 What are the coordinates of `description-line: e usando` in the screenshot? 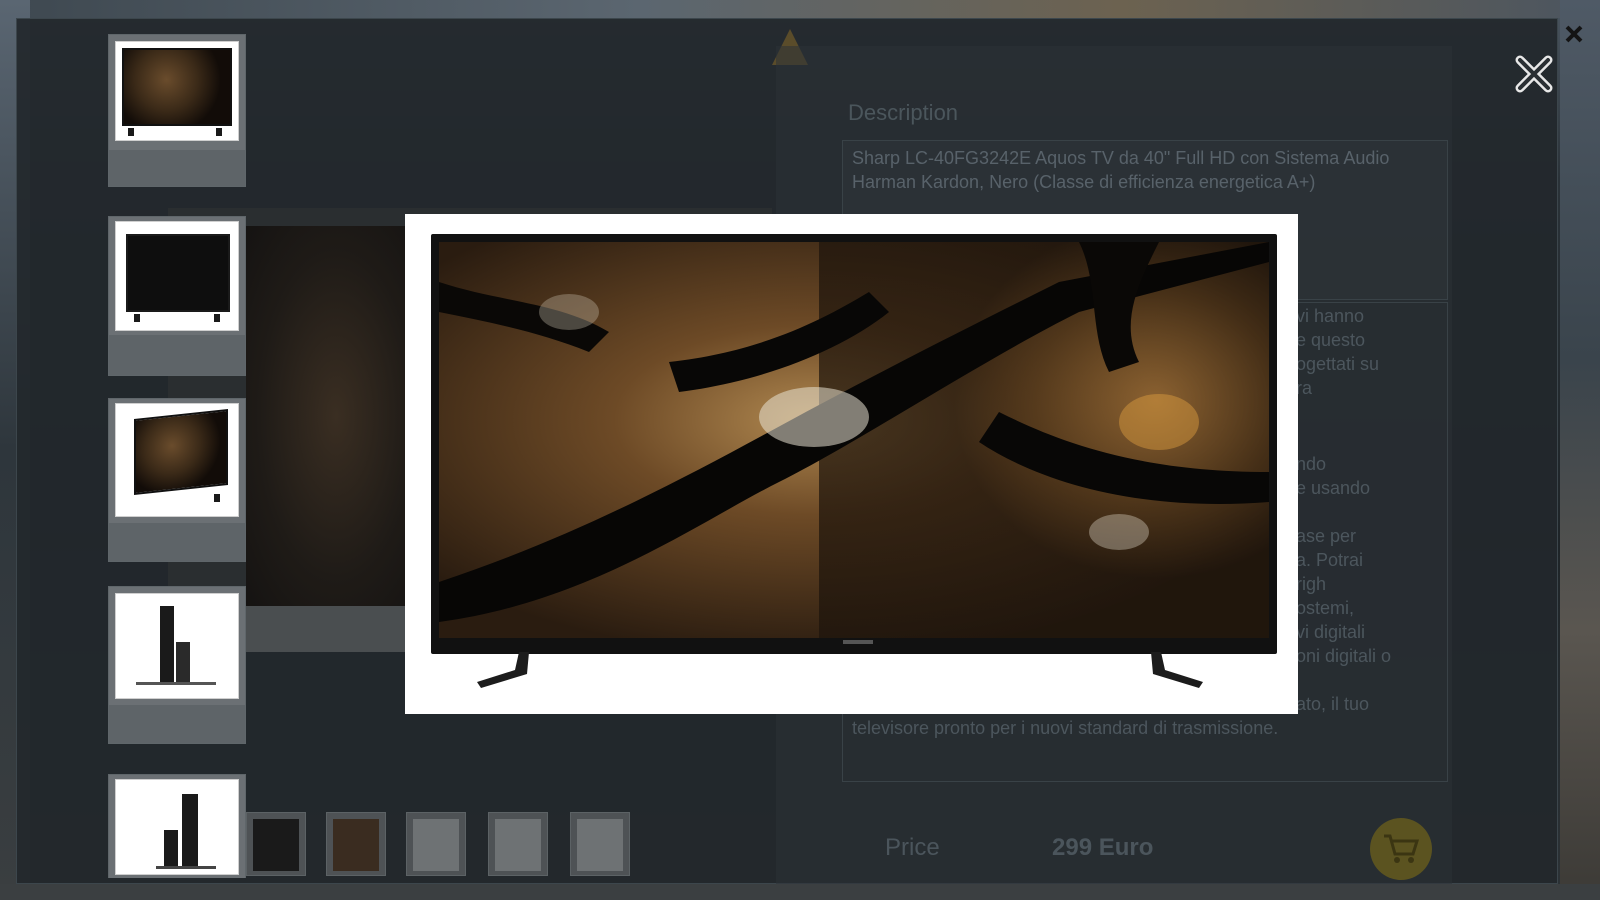 It's located at (1333, 488).